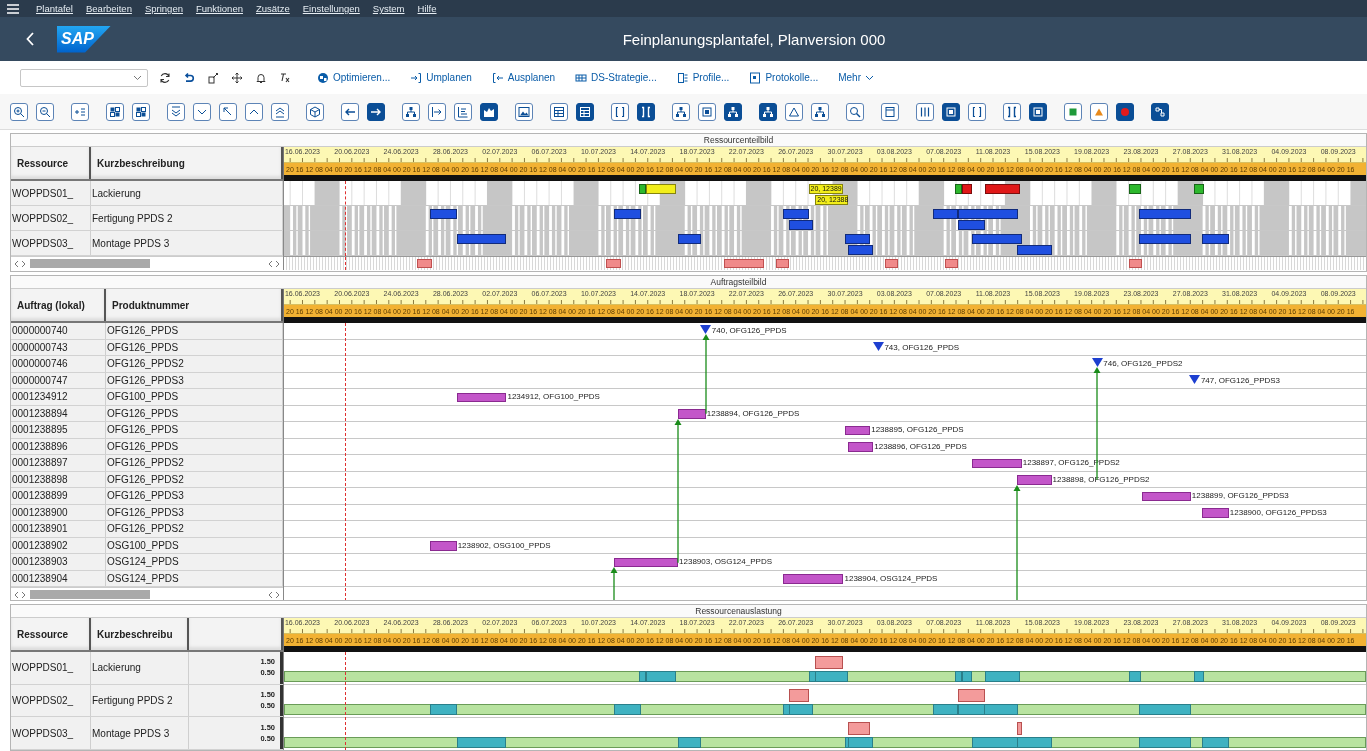  Describe the element at coordinates (553, 397) in the screenshot. I see `bar-label: 1234912, OFG100_PPDS` at that location.